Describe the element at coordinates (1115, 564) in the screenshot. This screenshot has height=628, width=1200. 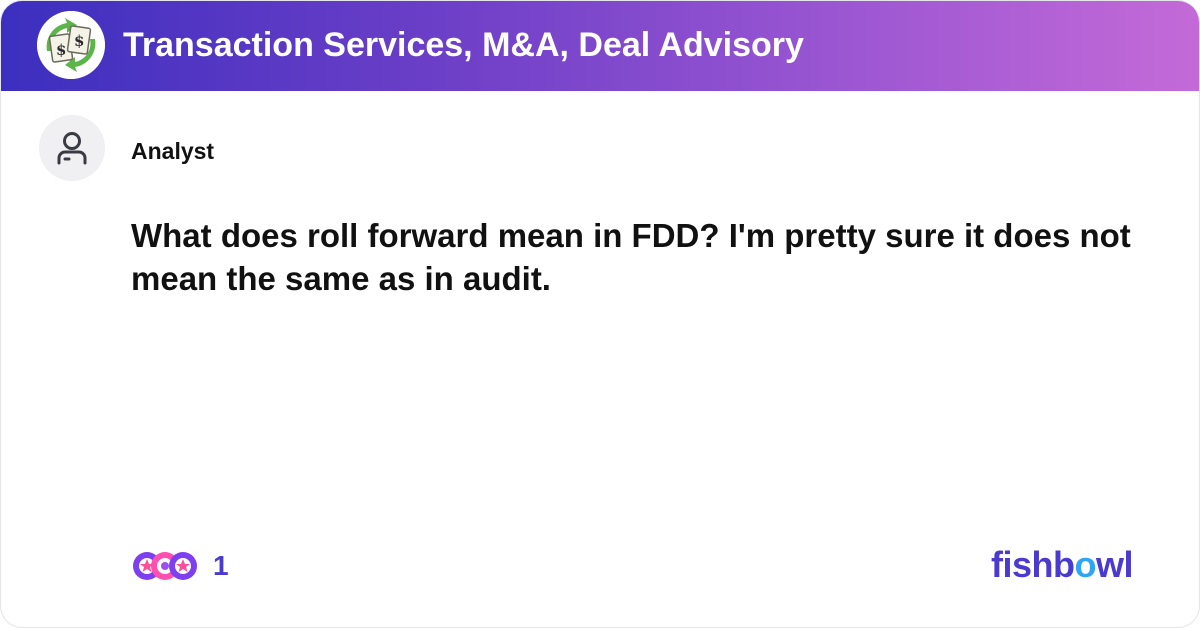
I see `brand-text-end: wl` at that location.